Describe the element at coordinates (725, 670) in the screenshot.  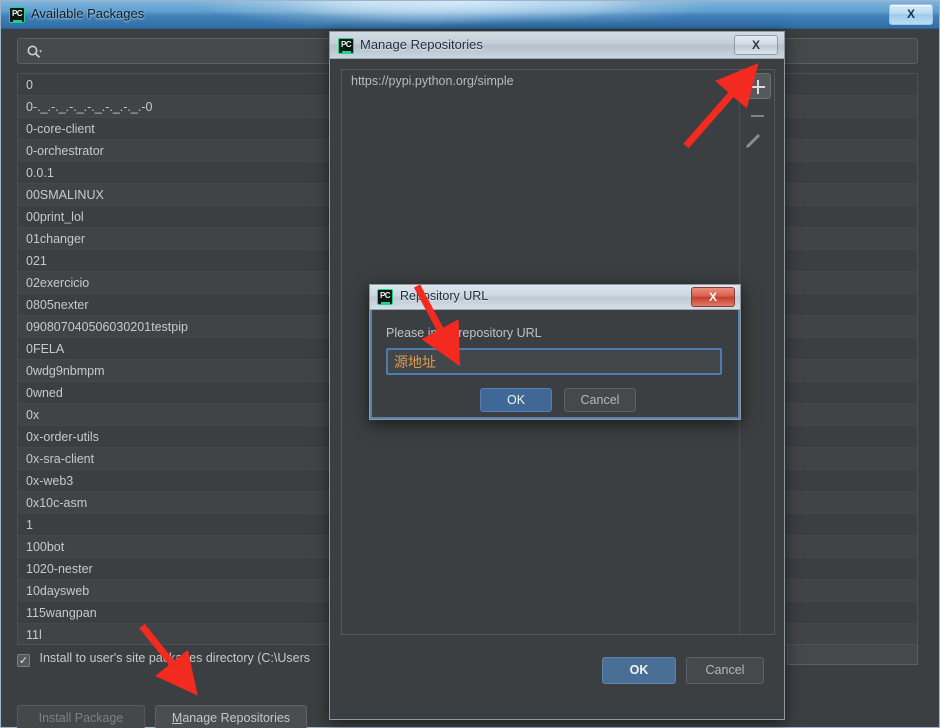
I see `repo-cancel-button: Cancel` at that location.